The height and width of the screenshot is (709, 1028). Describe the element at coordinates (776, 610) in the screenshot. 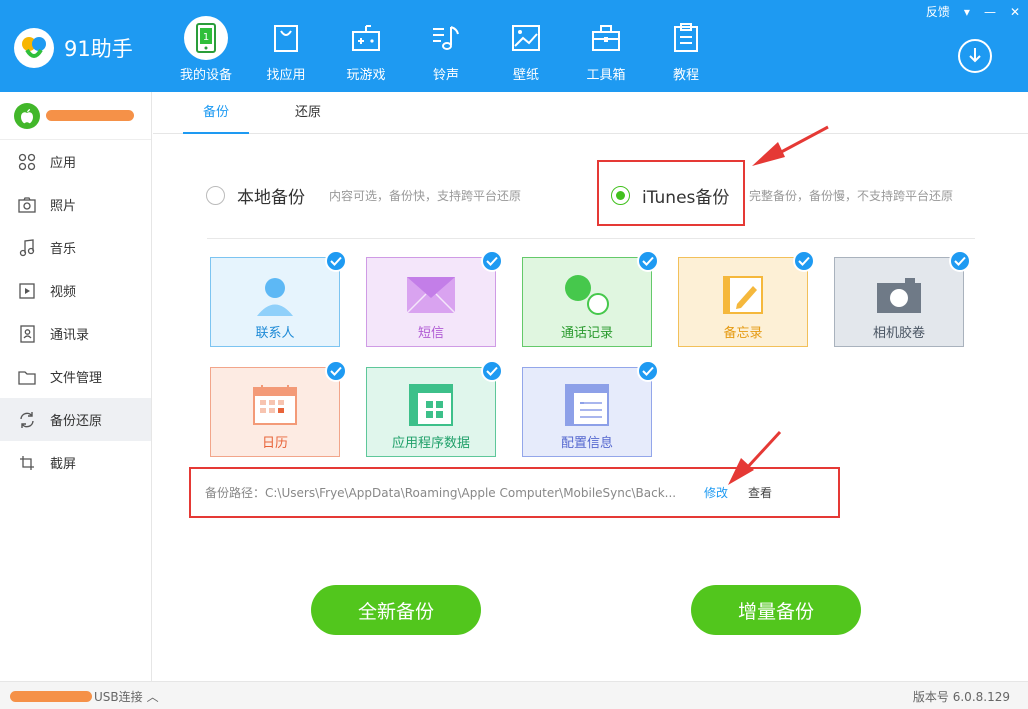

I see `incremental-backup-button: 增量备份` at that location.